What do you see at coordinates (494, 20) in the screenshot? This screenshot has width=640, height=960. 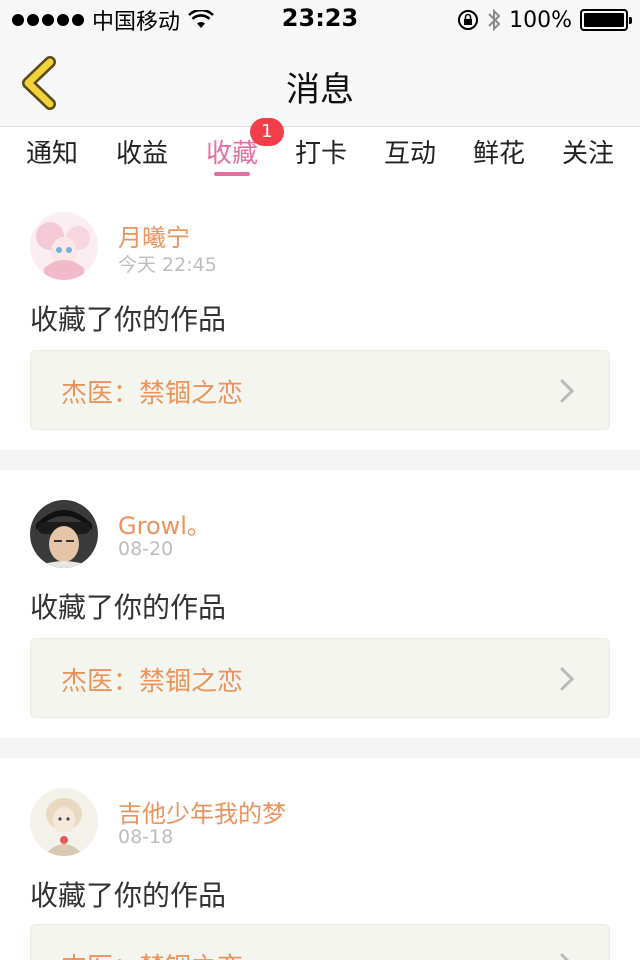 I see `bluetooth-icon` at bounding box center [494, 20].